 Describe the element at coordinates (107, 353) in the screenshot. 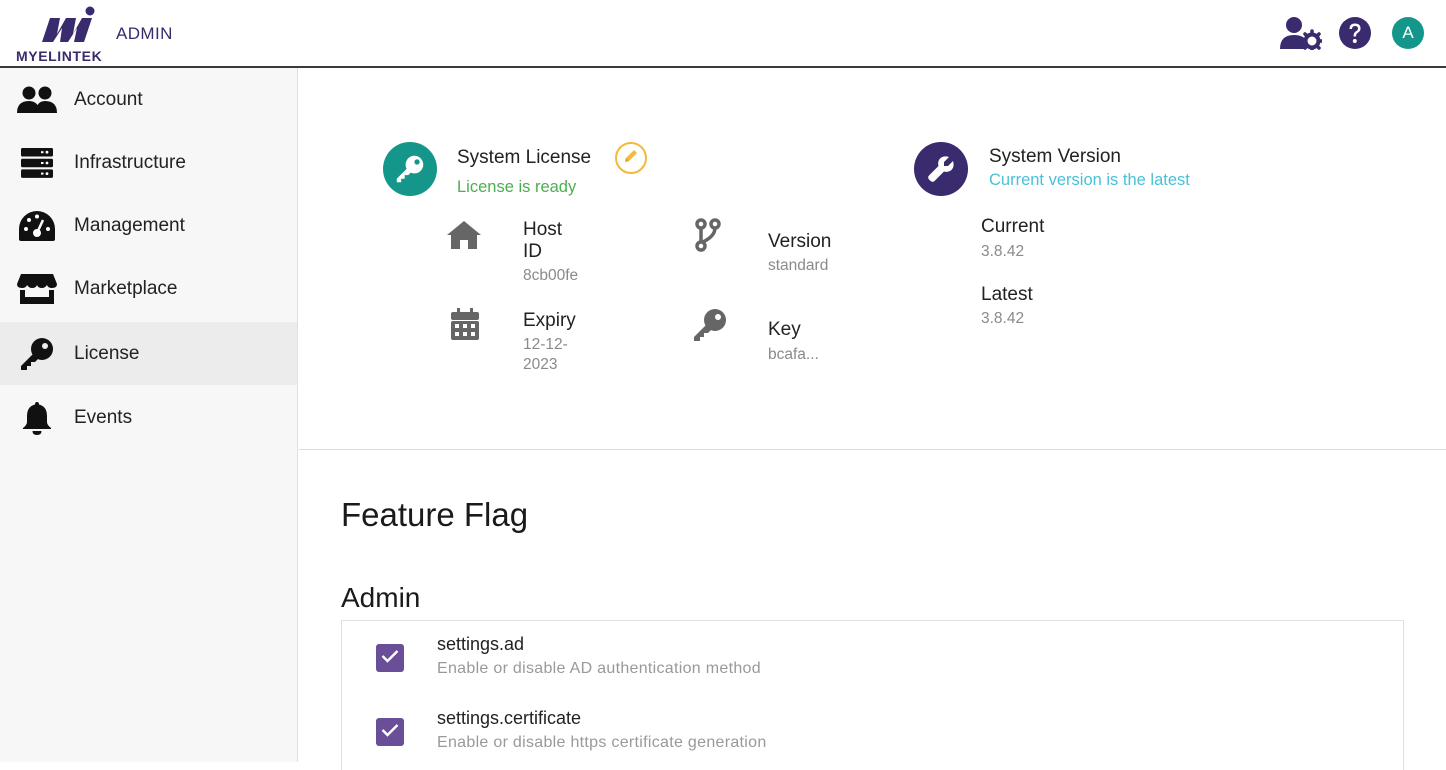

I see `sidebar-item-label: License` at that location.